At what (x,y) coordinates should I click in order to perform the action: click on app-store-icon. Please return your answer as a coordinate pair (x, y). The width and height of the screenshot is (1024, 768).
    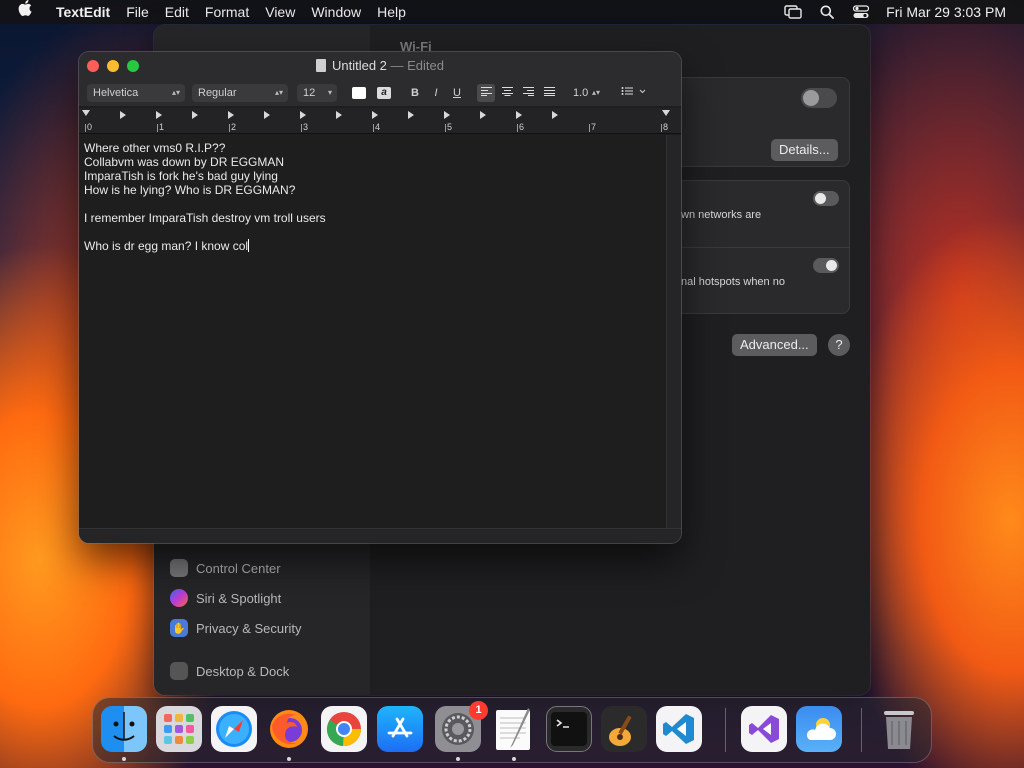
    Looking at the image, I should click on (400, 729).